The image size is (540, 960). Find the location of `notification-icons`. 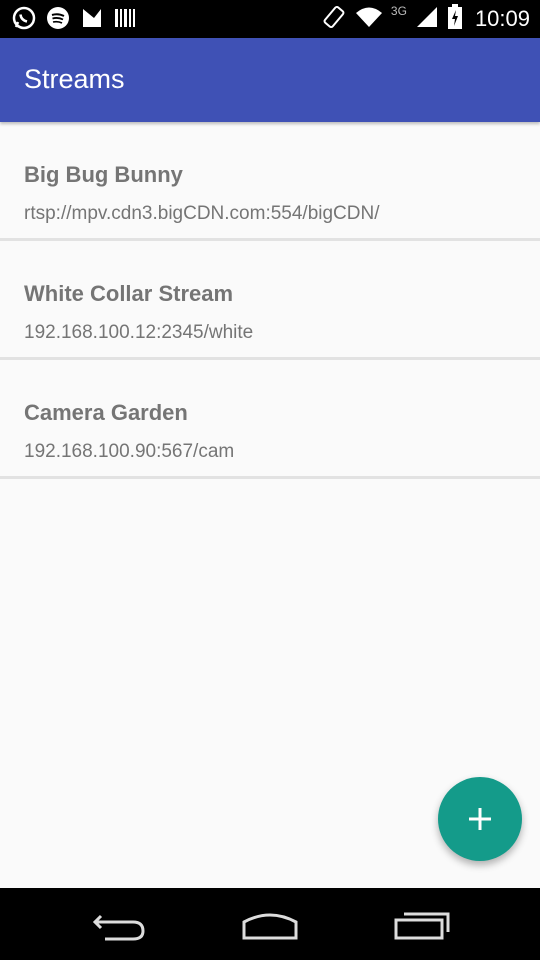

notification-icons is located at coordinates (74, 20).